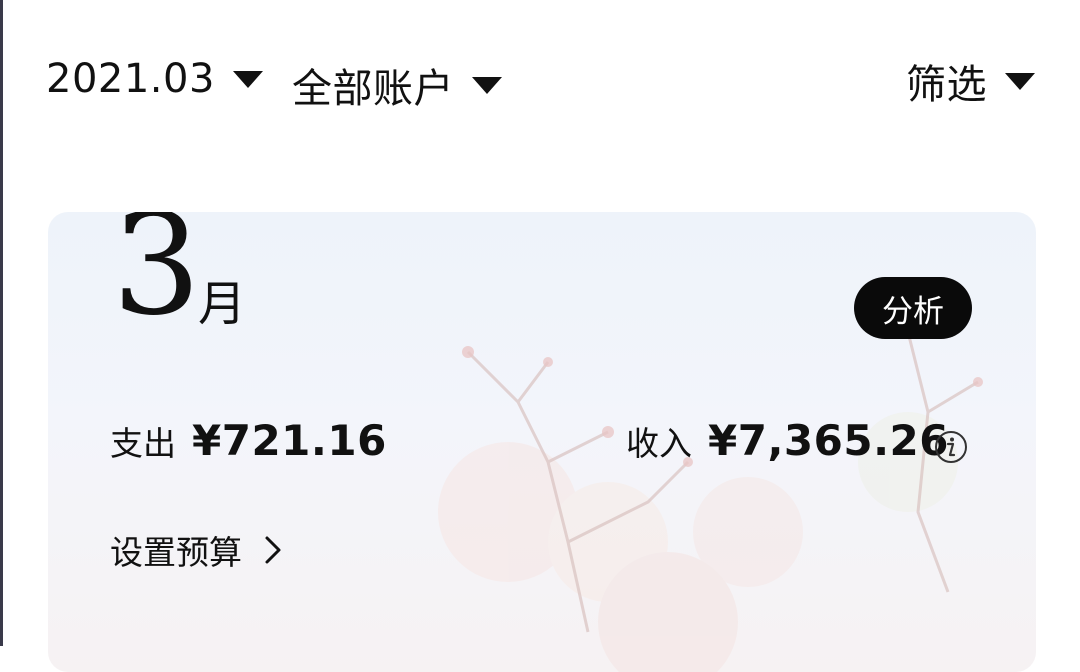  What do you see at coordinates (130, 79) in the screenshot?
I see `month-dropdown-label: 2021.03` at bounding box center [130, 79].